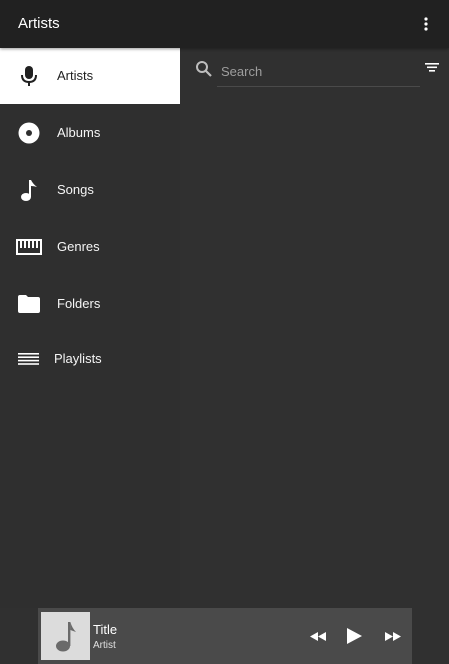 This screenshot has height=664, width=449. I want to click on search-icon, so click(204, 69).